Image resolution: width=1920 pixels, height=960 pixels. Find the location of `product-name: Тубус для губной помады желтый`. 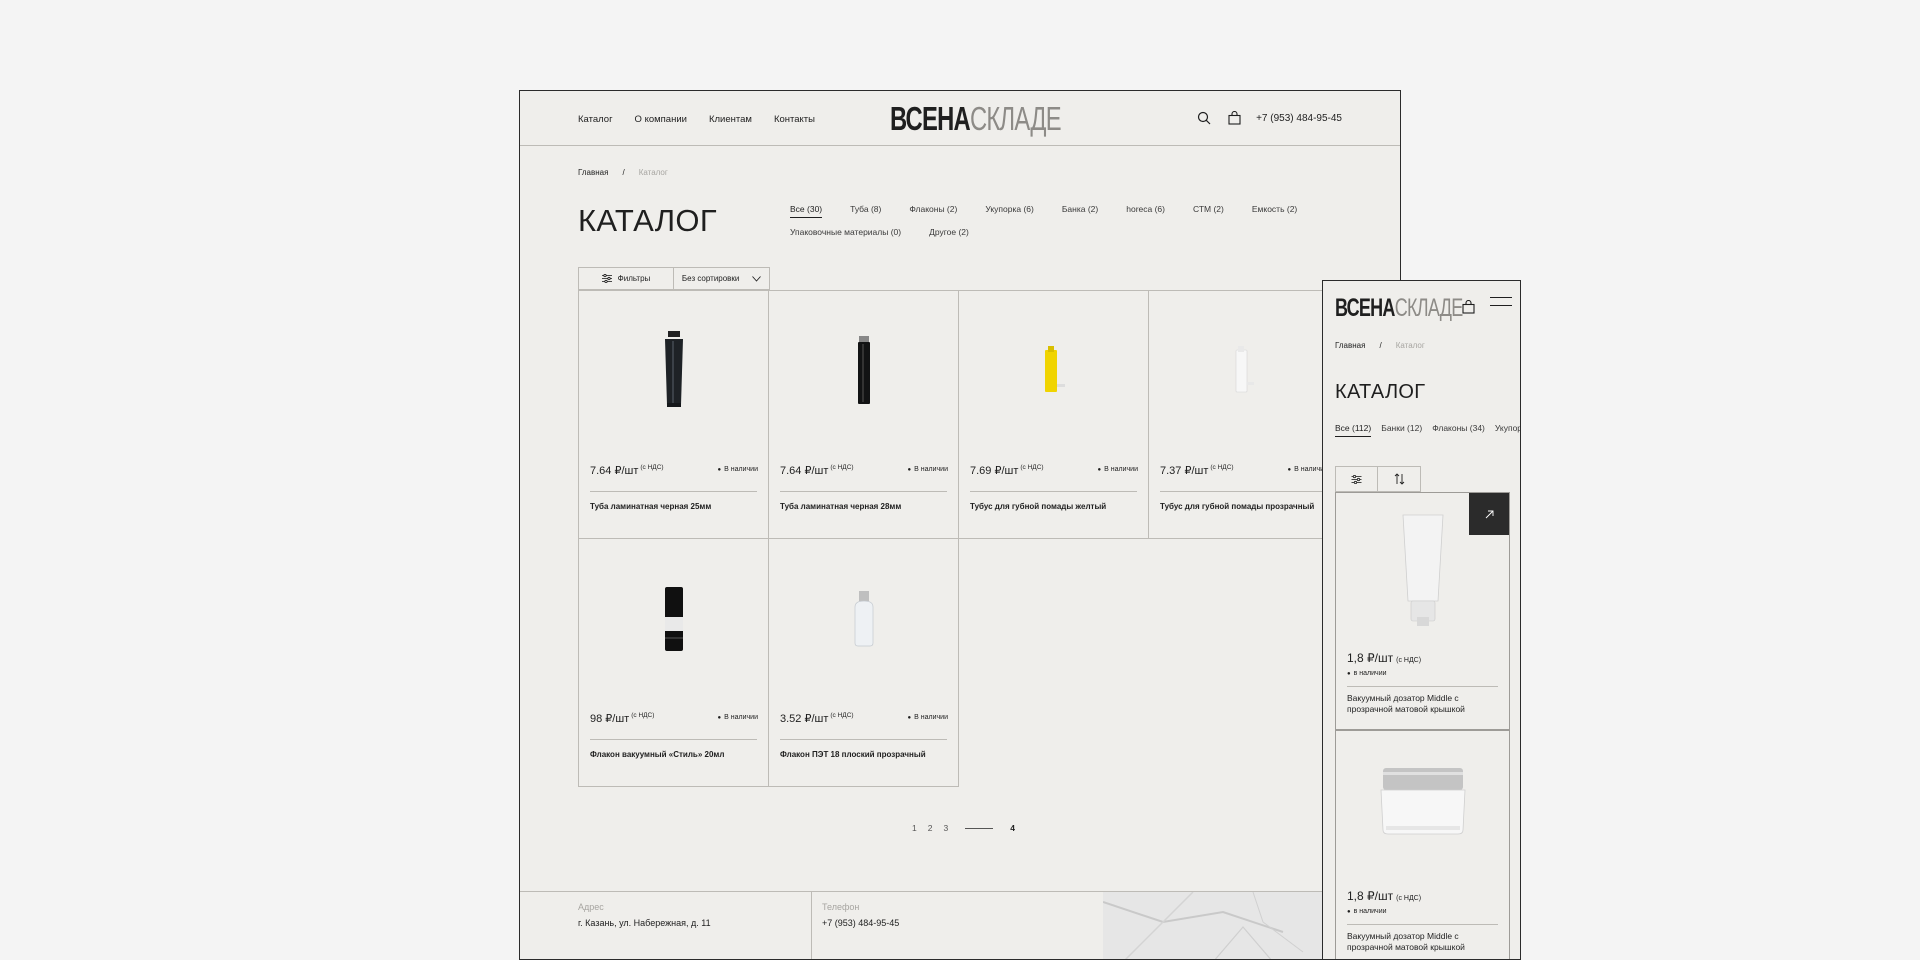

product-name: Тубус для губной помады желтый is located at coordinates (1038, 506).